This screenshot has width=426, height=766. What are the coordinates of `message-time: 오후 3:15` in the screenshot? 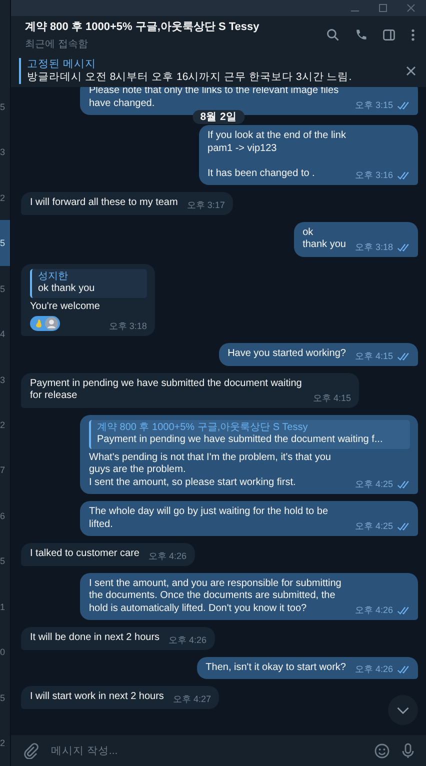 It's located at (373, 105).